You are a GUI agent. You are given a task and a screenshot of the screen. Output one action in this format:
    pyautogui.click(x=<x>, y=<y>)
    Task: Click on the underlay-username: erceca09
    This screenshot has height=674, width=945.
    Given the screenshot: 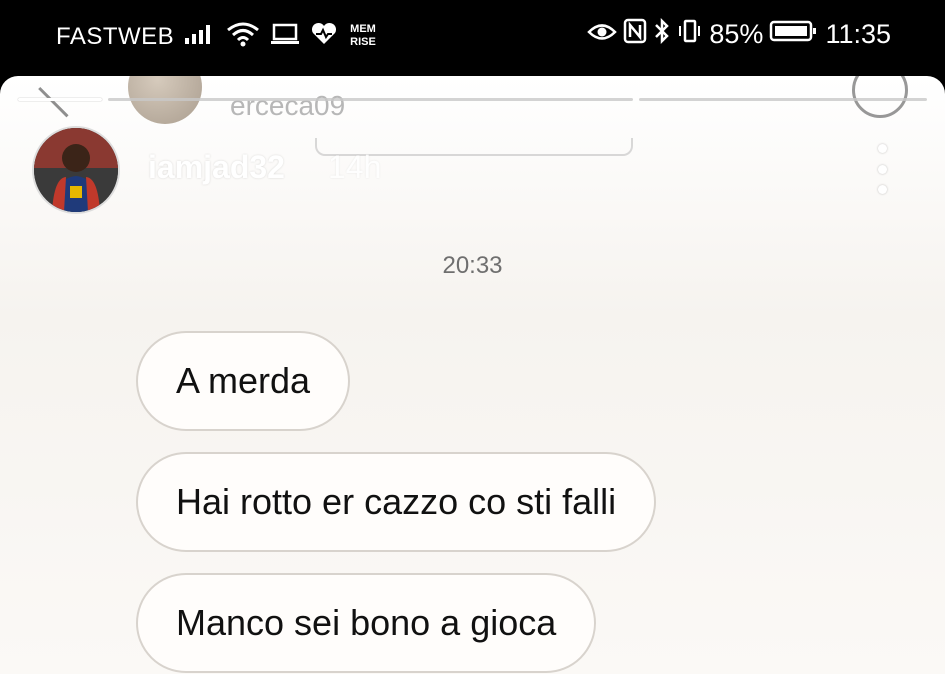 What is the action you would take?
    pyautogui.click(x=288, y=105)
    